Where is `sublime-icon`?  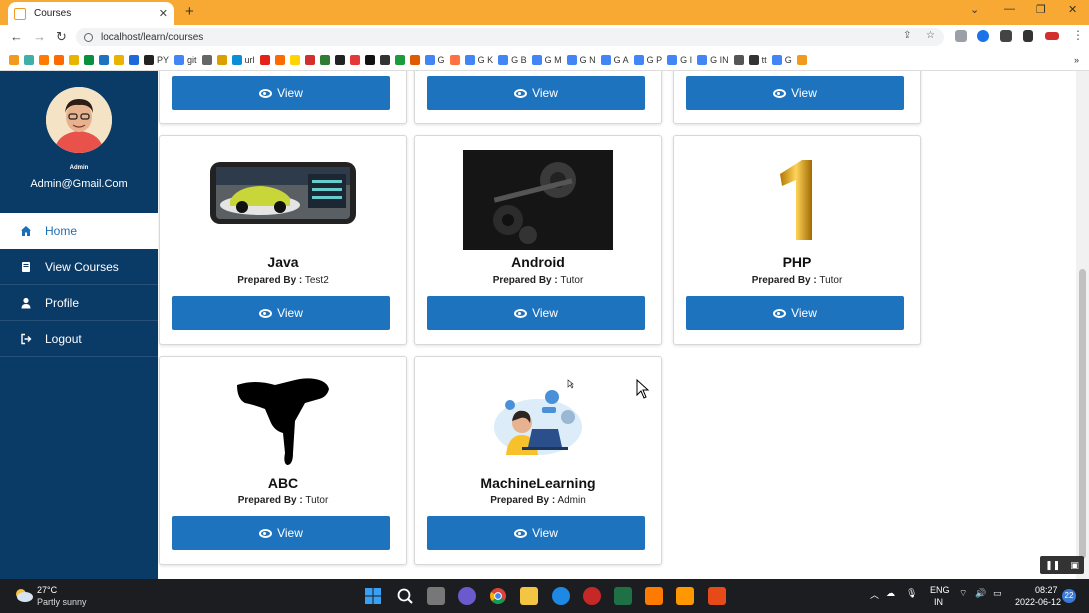
sublime-icon is located at coordinates (685, 596).